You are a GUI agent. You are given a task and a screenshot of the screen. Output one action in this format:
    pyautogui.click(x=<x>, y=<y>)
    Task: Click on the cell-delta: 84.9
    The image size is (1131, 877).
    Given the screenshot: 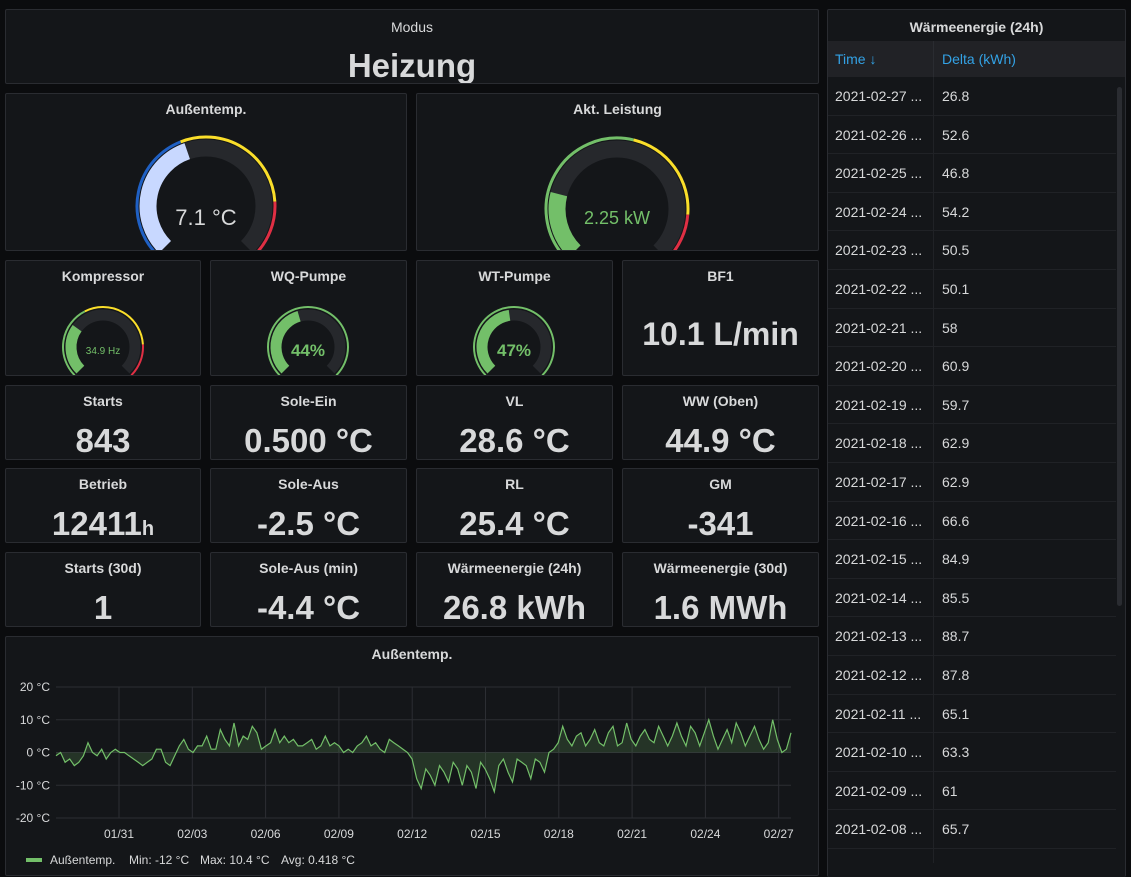 What is the action you would take?
    pyautogui.click(x=956, y=559)
    